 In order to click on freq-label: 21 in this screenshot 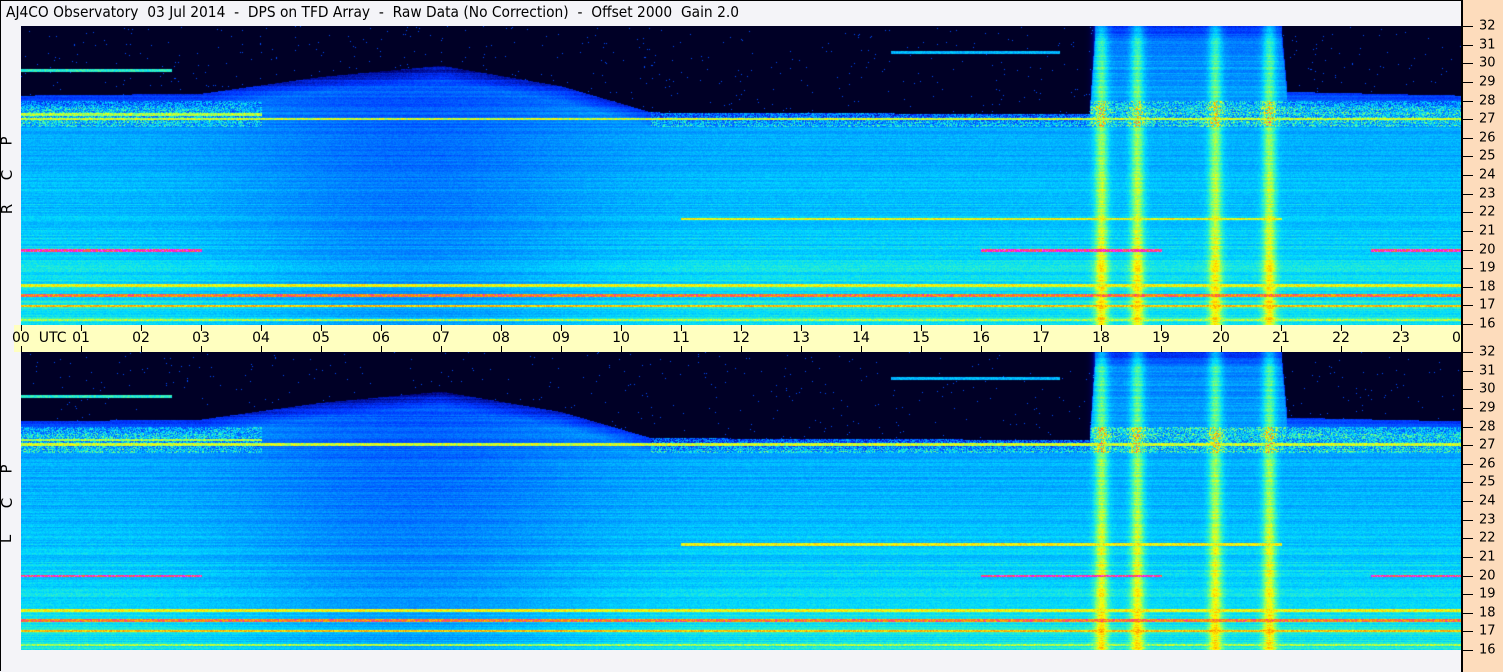, I will do `click(1487, 557)`.